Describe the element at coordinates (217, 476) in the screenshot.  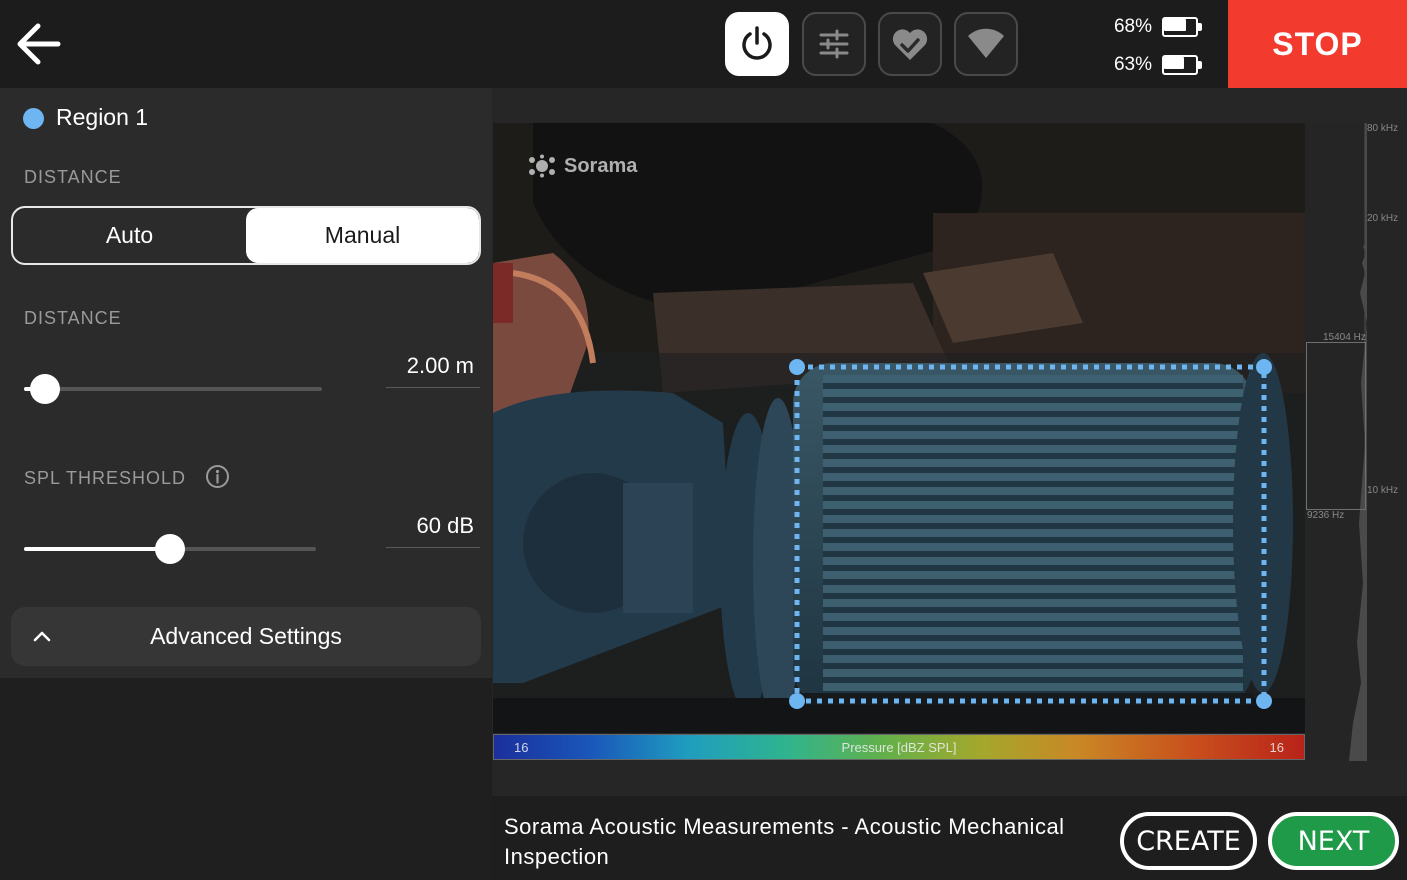
I see `info-icon` at that location.